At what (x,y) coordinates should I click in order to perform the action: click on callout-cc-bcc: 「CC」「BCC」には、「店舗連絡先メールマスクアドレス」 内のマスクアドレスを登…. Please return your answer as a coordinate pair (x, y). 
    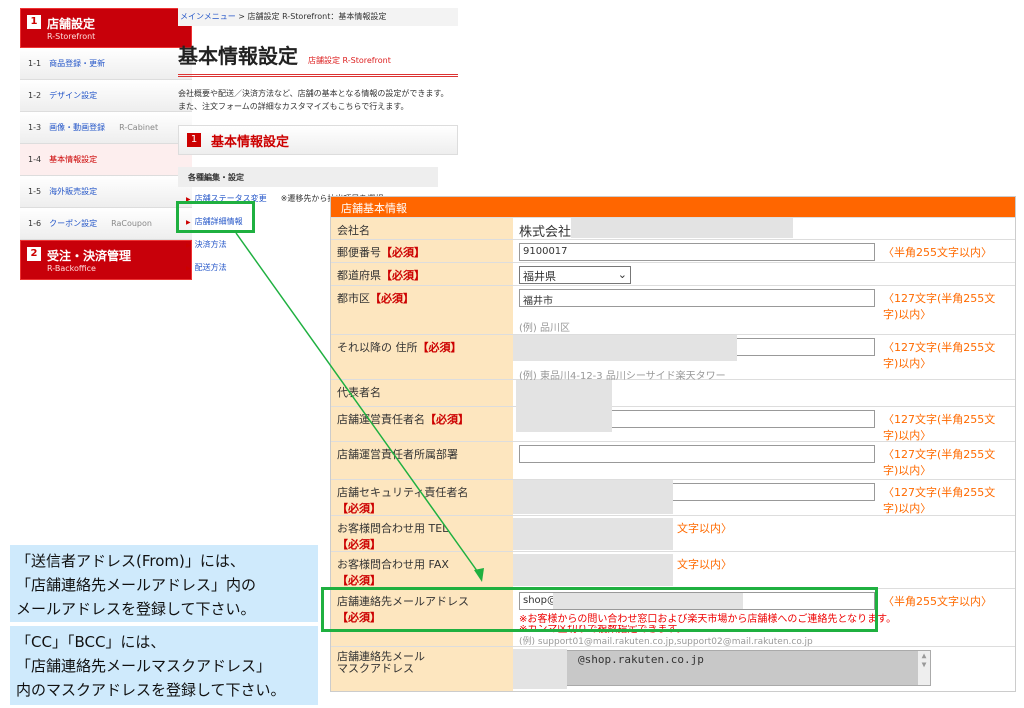
    Looking at the image, I should click on (164, 665).